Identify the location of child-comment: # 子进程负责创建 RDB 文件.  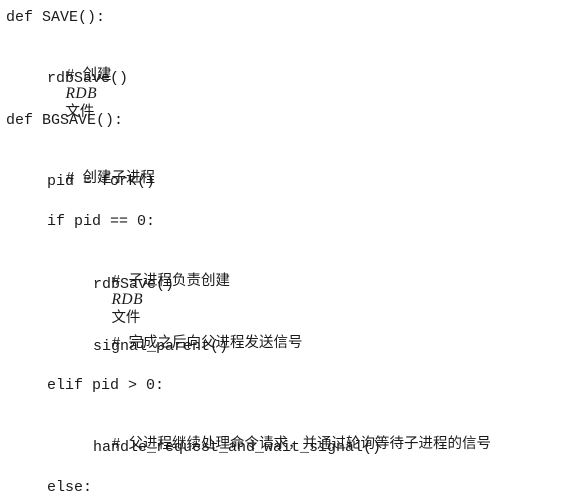
(161, 290).